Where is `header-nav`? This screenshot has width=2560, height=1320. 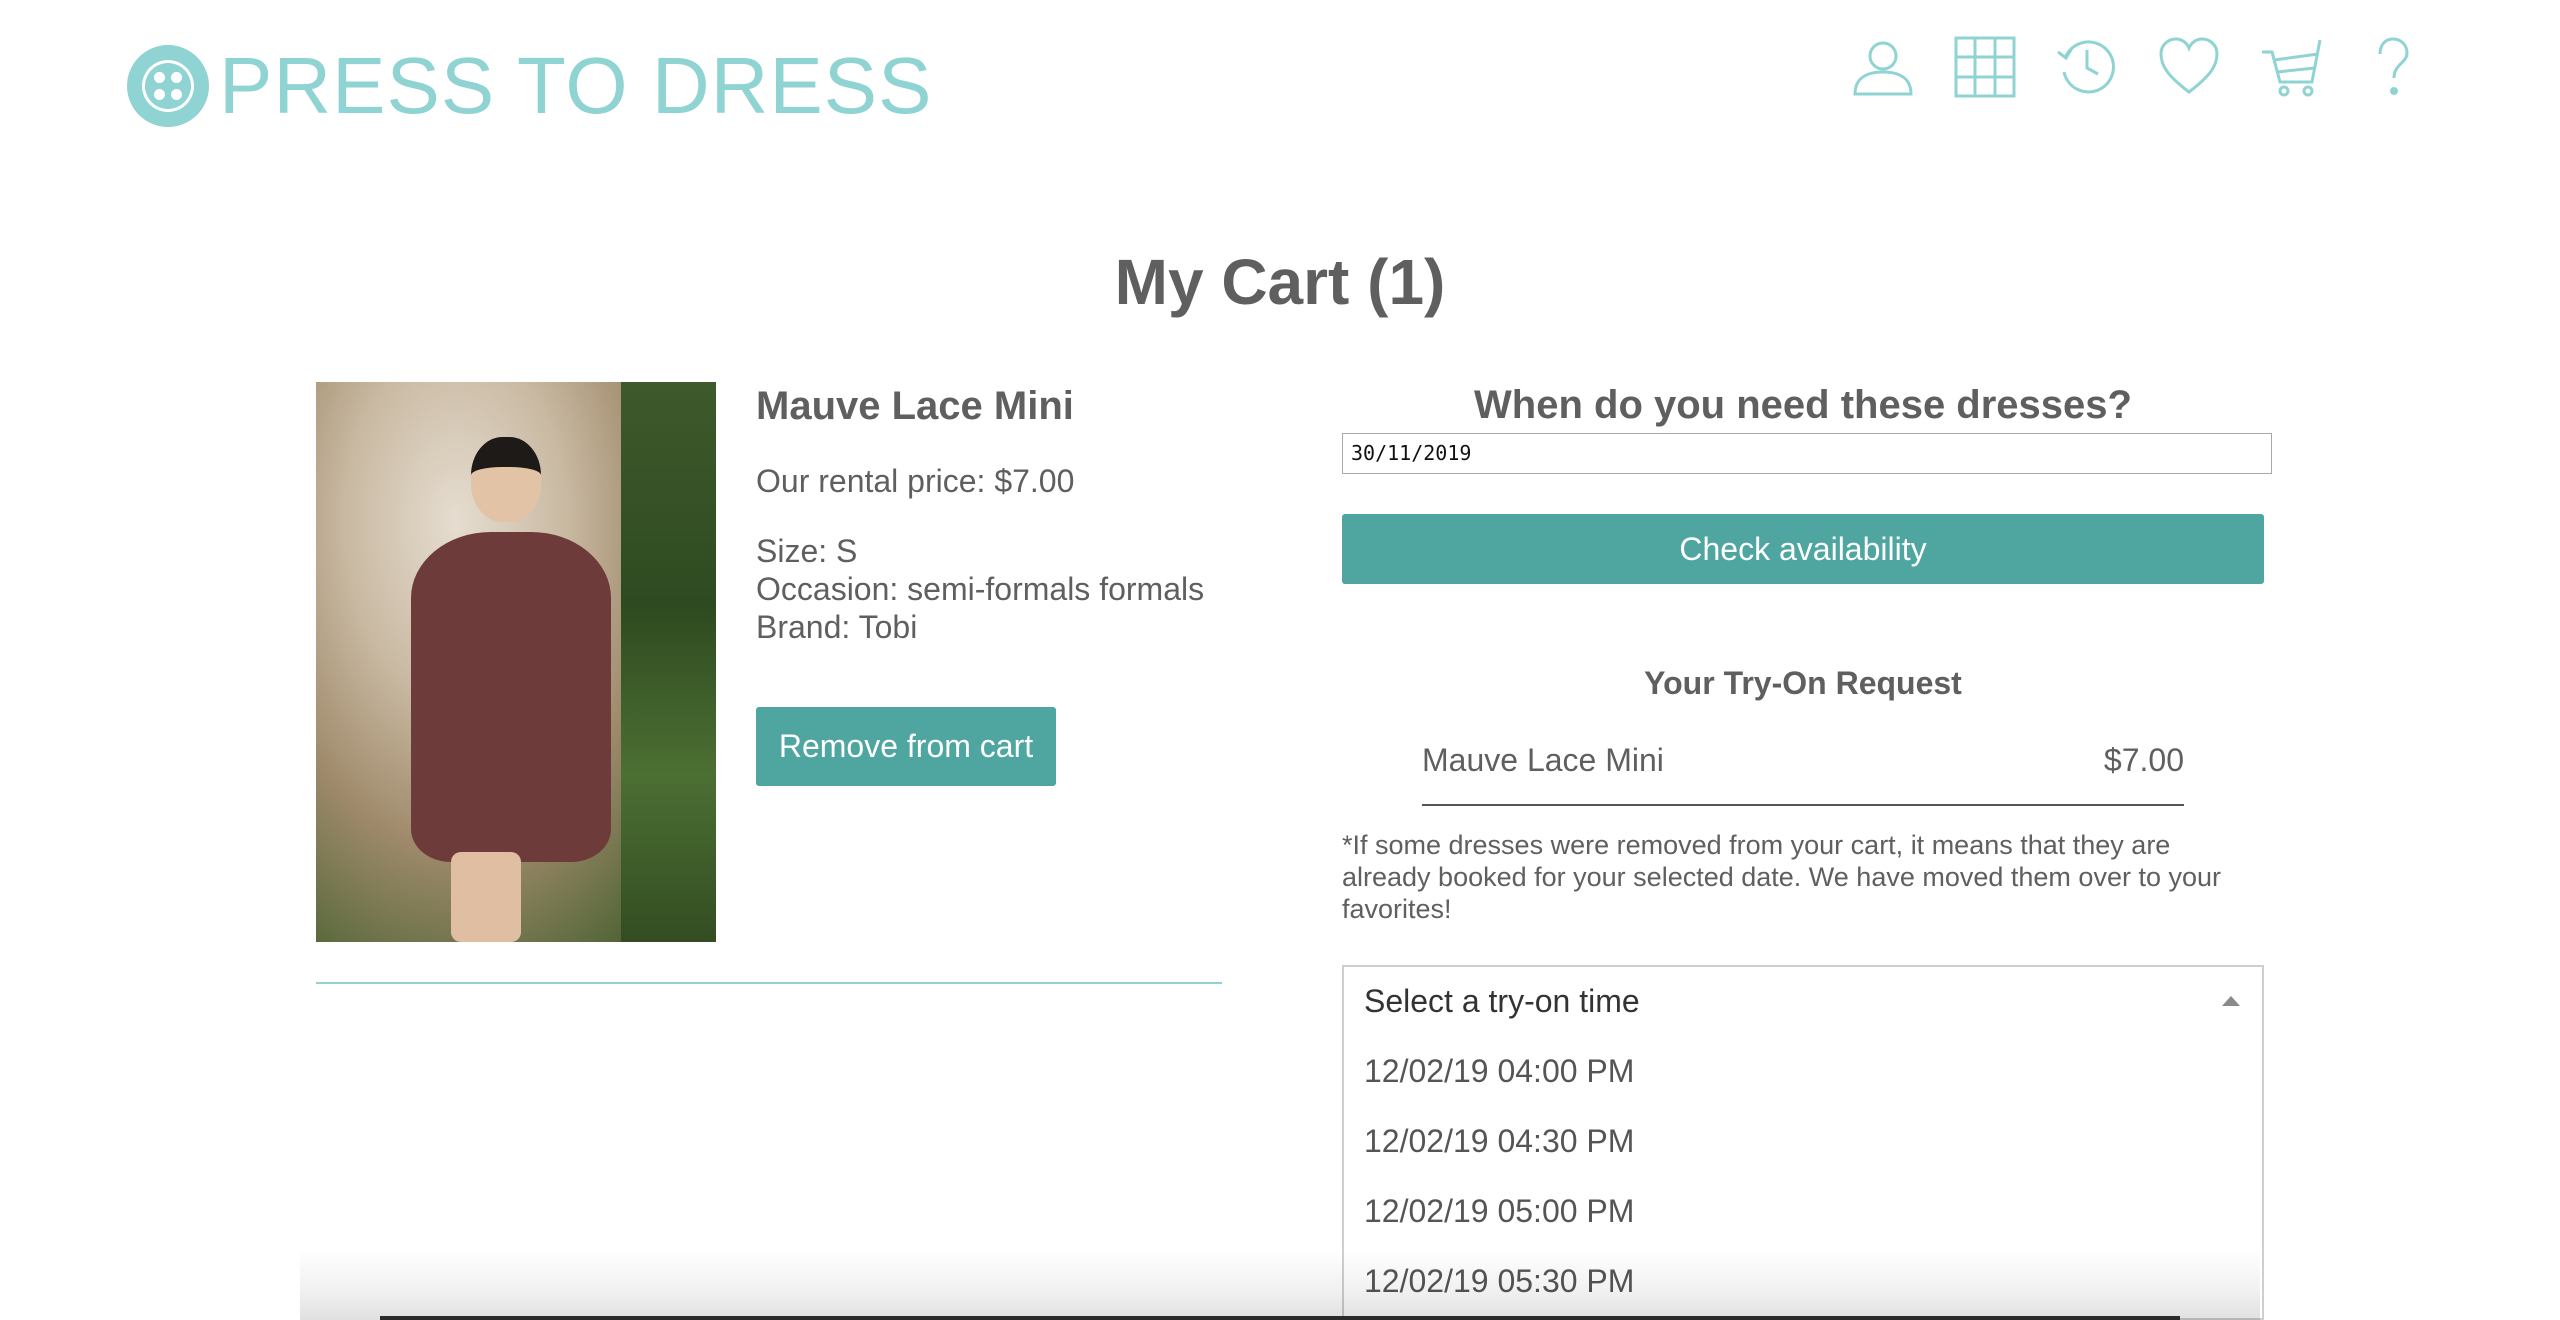 header-nav is located at coordinates (2138, 67).